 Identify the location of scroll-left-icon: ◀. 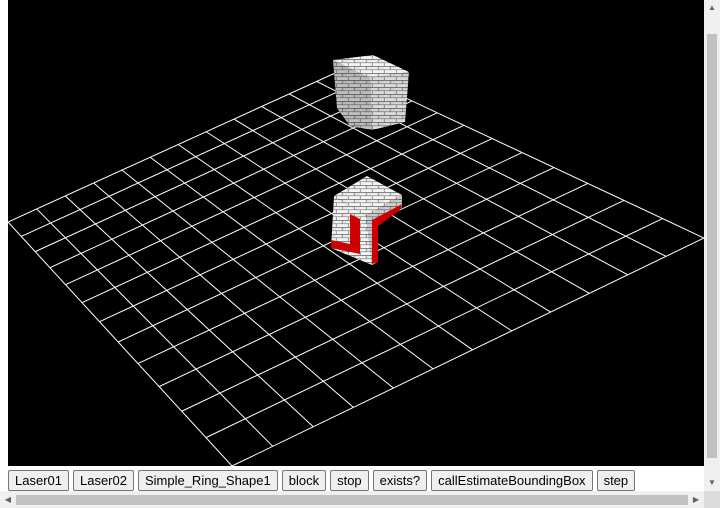
(8, 499).